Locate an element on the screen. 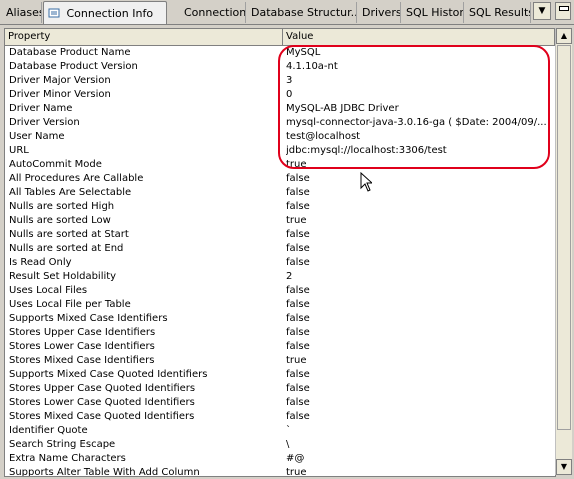 The width and height of the screenshot is (574, 479). table-row: Driver Major Version 3 is located at coordinates (280, 81).